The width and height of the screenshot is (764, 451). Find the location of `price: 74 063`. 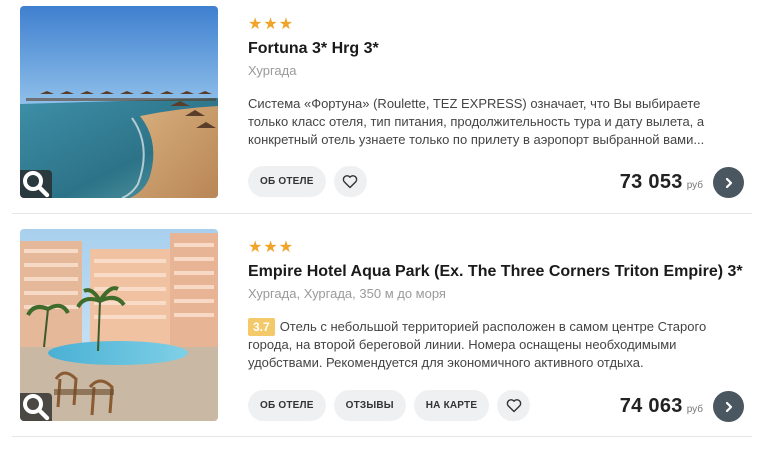

price: 74 063 is located at coordinates (651, 406).